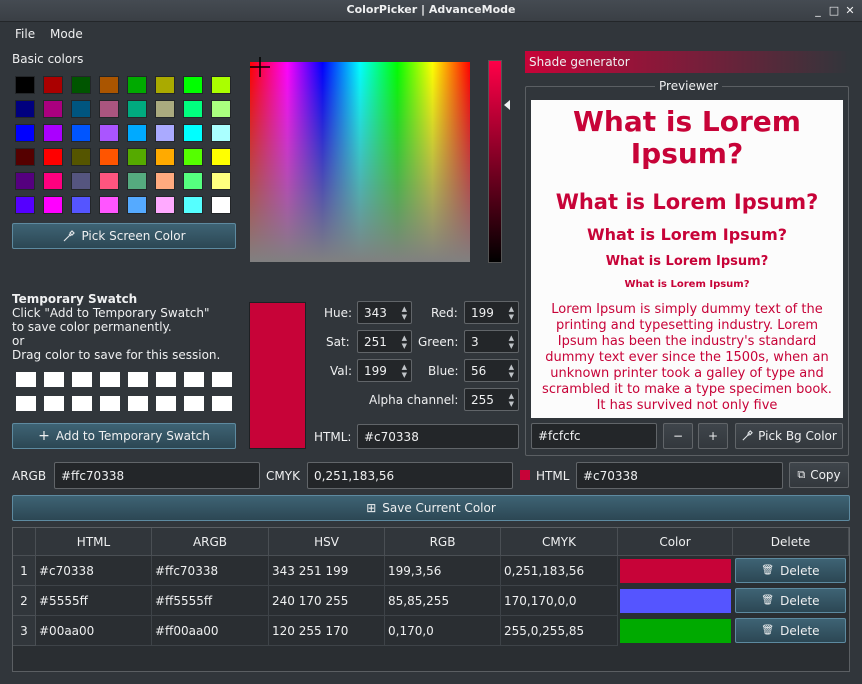 The height and width of the screenshot is (684, 862). I want to click on cell-hsv: 240 170 255, so click(327, 601).